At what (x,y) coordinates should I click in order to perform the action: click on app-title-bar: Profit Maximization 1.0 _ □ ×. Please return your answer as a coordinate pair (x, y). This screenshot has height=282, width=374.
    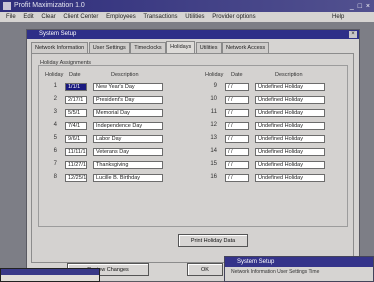
    Looking at the image, I should click on (187, 6).